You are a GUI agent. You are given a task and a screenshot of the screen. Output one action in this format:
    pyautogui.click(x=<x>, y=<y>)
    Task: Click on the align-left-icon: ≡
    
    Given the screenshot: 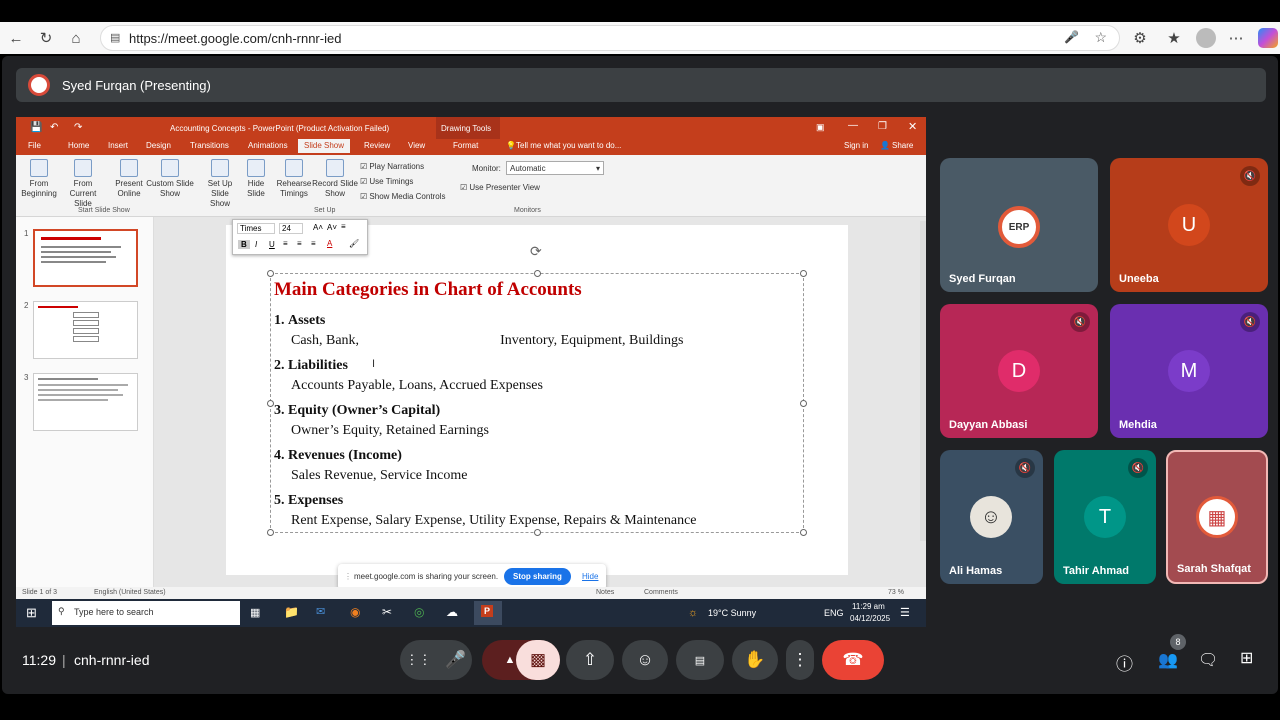 What is the action you would take?
    pyautogui.click(x=285, y=243)
    